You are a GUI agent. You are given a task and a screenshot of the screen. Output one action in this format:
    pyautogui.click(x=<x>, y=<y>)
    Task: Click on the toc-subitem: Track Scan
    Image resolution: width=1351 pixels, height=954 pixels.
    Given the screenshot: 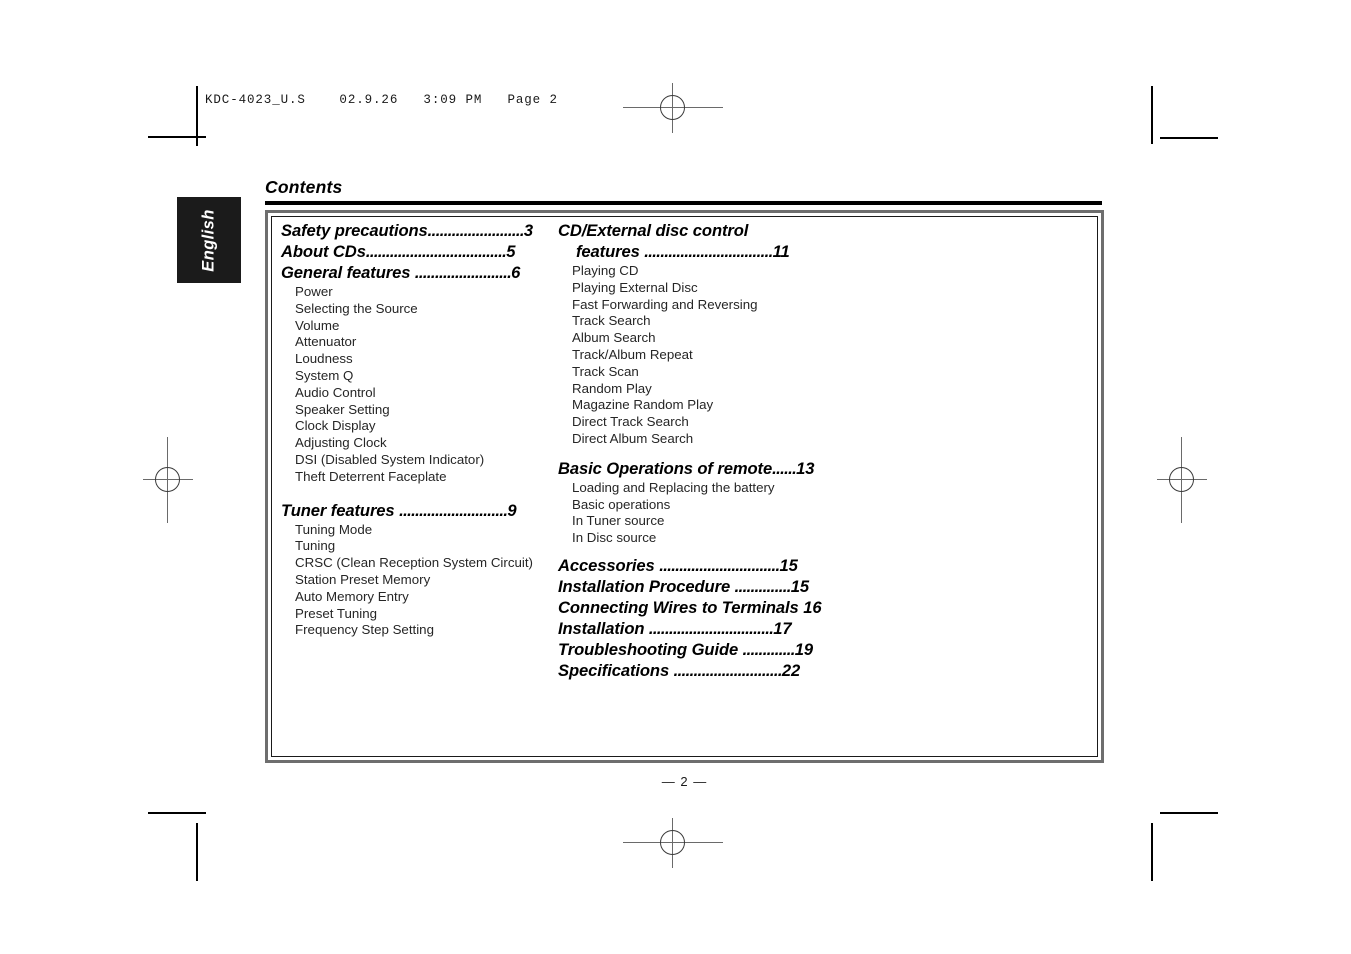 What is the action you would take?
    pyautogui.click(x=708, y=372)
    